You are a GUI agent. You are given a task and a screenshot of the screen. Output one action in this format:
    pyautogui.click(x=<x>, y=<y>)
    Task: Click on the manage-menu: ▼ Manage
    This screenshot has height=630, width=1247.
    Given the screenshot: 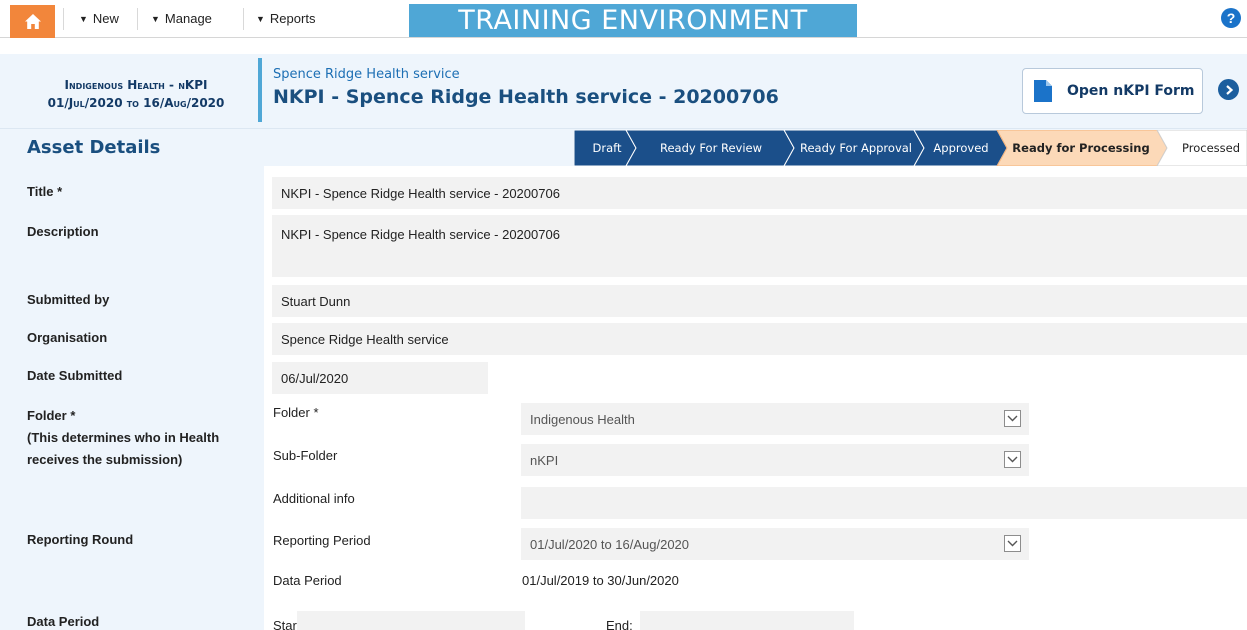 What is the action you would take?
    pyautogui.click(x=181, y=18)
    